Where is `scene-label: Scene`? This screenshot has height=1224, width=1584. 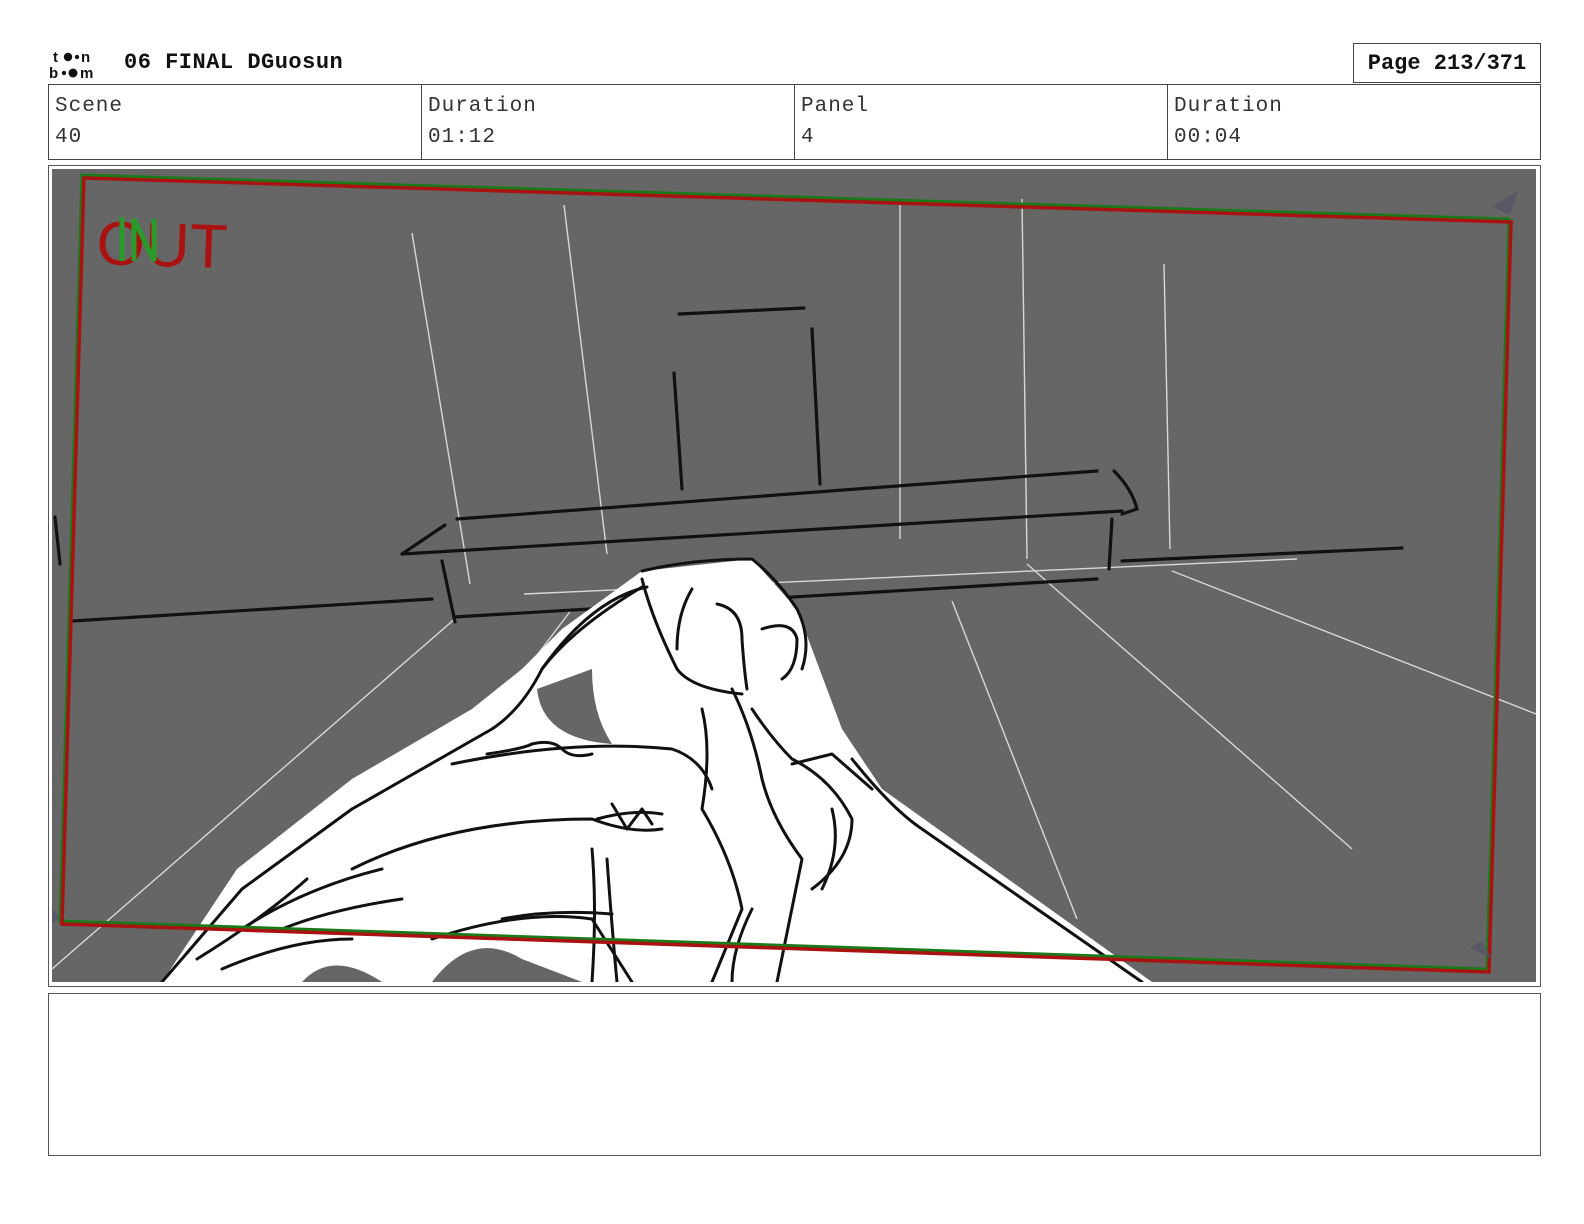
scene-label: Scene is located at coordinates (89, 106).